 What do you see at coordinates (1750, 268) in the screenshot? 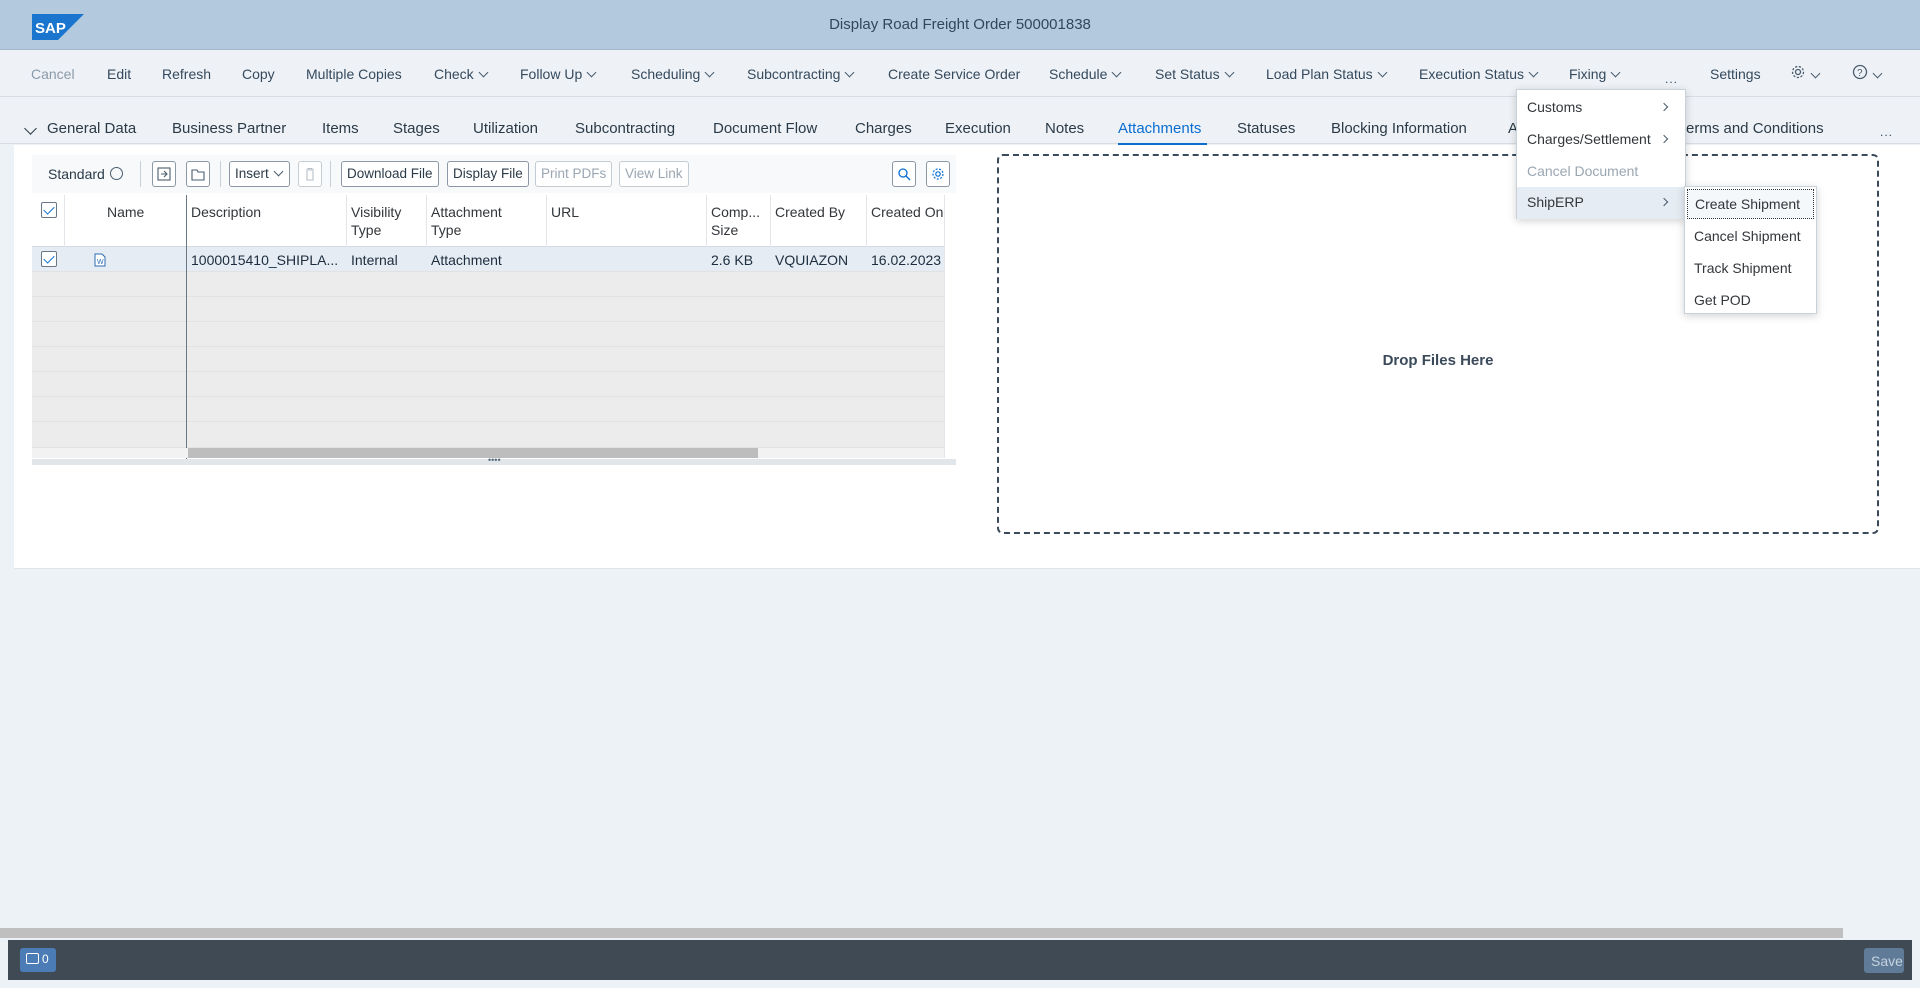
I see `menu-item-track-shipment: Track Shipment` at bounding box center [1750, 268].